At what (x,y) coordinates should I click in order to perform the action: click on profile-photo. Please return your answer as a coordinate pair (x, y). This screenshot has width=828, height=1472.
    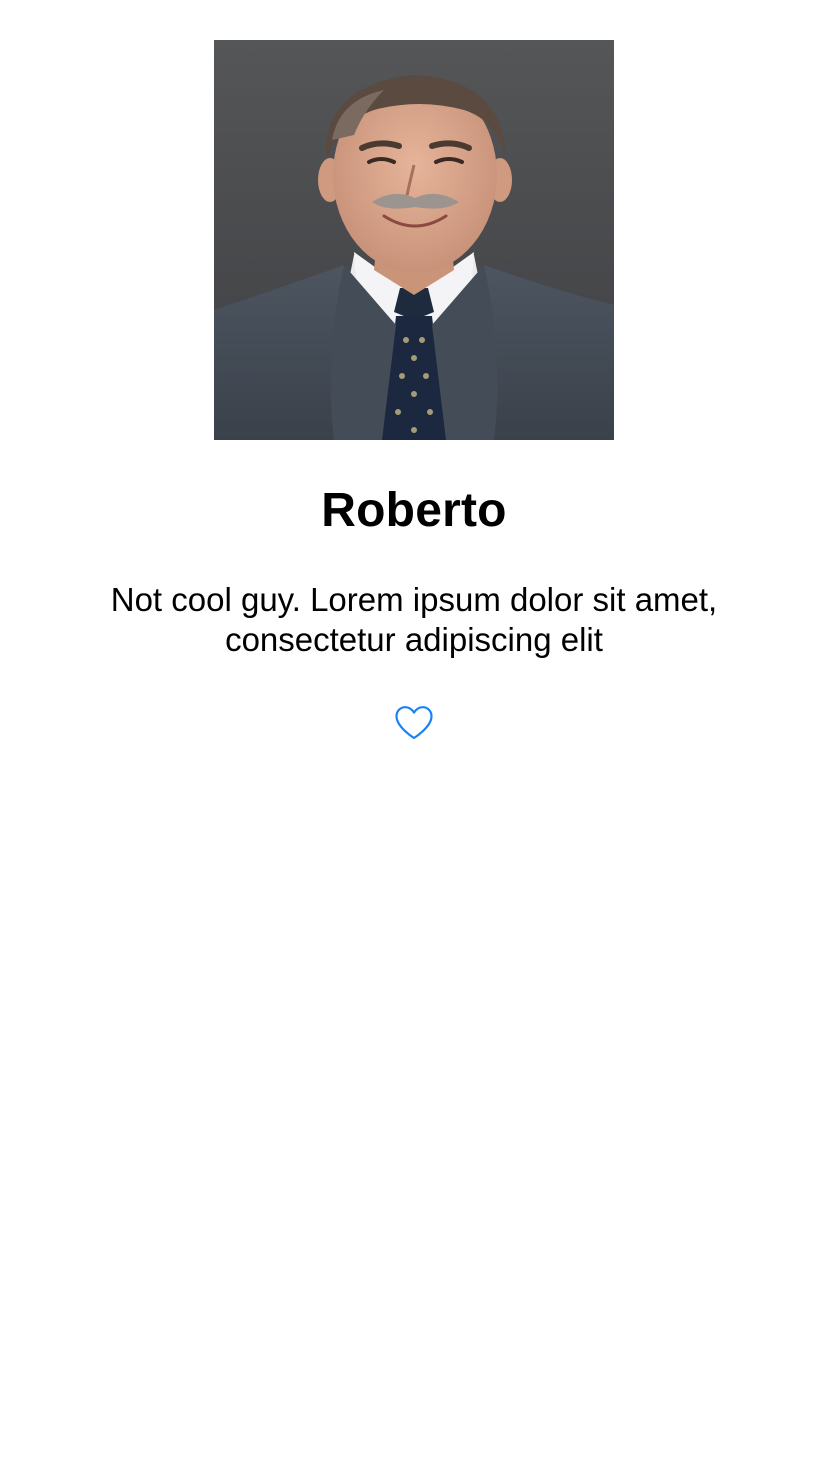
    Looking at the image, I should click on (414, 240).